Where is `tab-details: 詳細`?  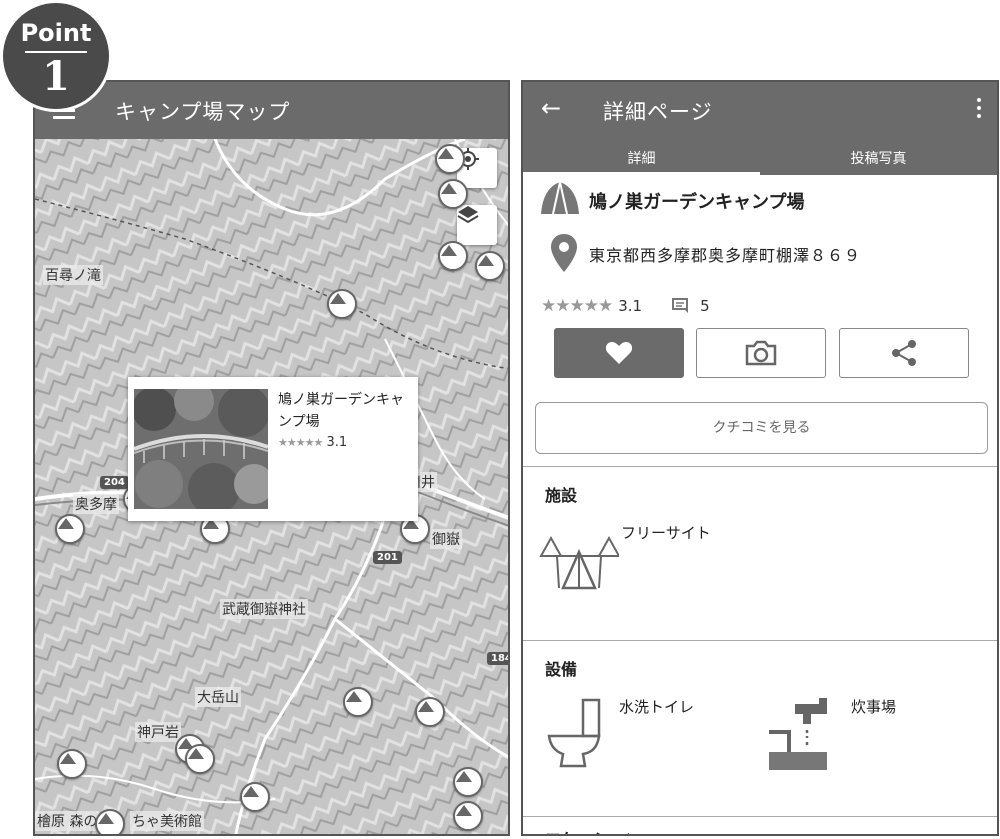 tab-details: 詳細 is located at coordinates (641, 157).